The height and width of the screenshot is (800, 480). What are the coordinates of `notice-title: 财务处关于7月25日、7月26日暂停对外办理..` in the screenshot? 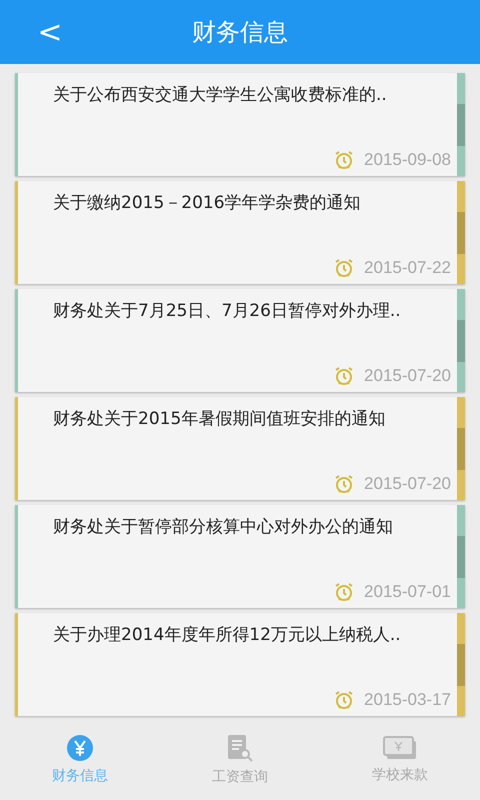 It's located at (227, 311).